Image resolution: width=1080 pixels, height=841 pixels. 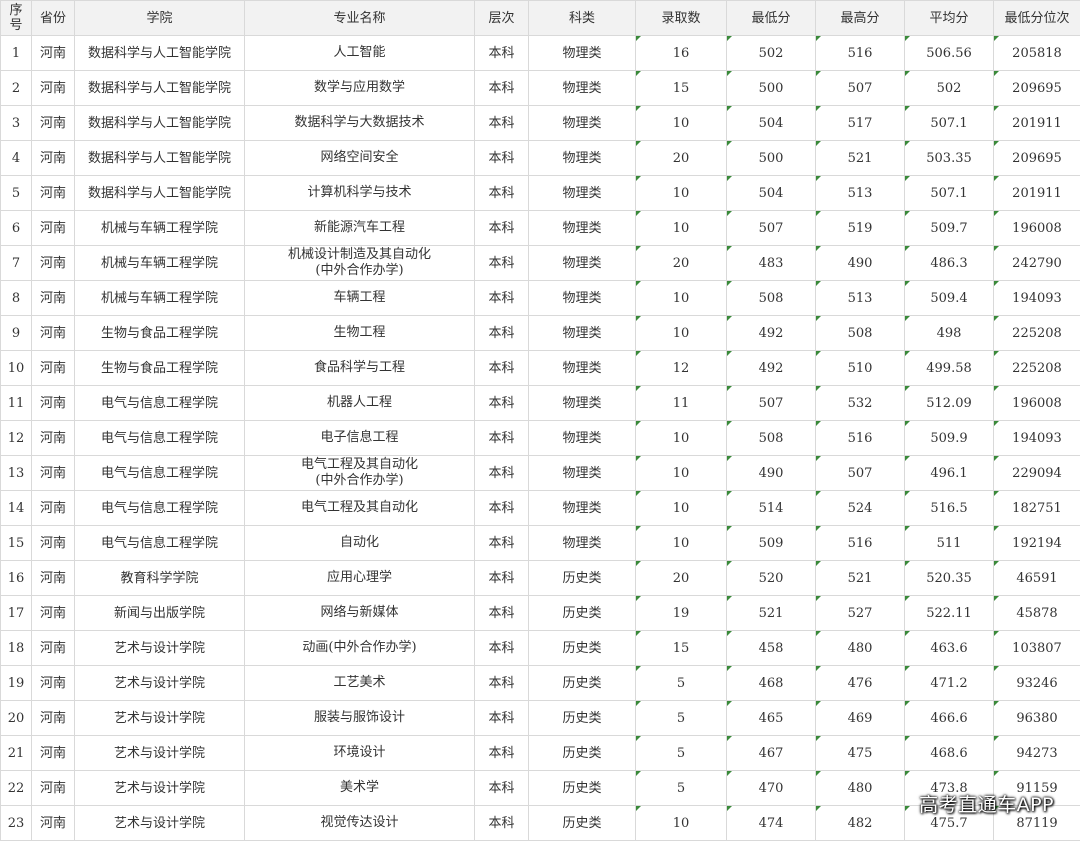 I want to click on cell-min-score: 470, so click(x=771, y=788).